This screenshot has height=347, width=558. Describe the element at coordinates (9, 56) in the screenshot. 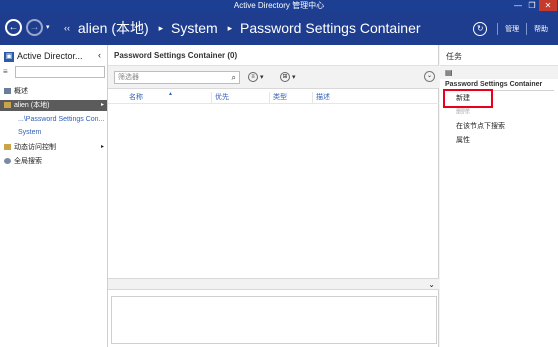

I see `ad-logo-icon: ▣` at that location.